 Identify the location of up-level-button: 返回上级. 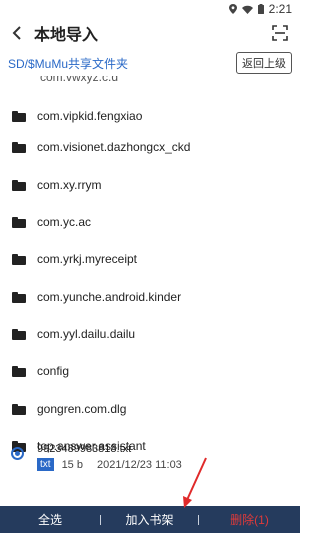
(264, 63).